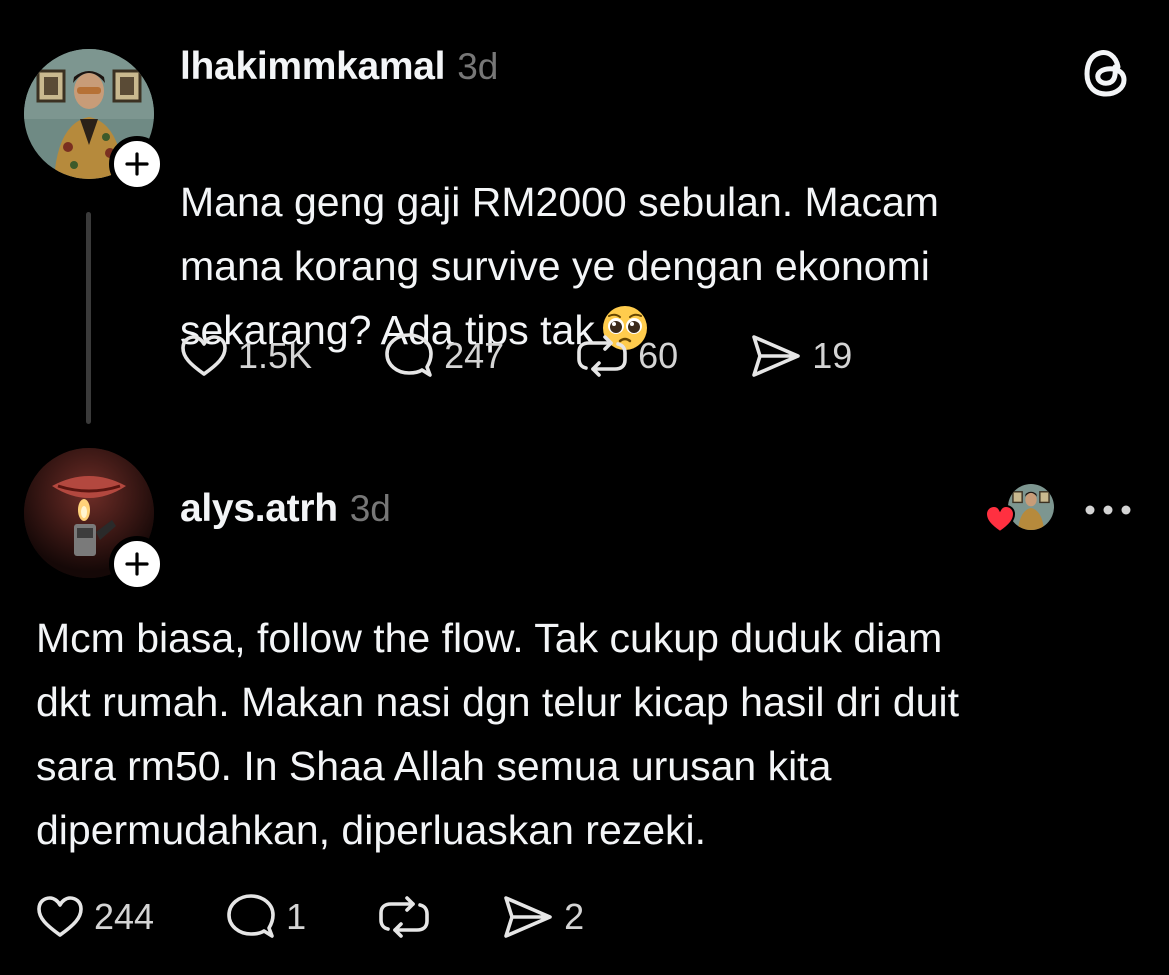 This screenshot has width=1169, height=975. Describe the element at coordinates (310, 917) in the screenshot. I see `reply-actions: 244 1 2` at that location.